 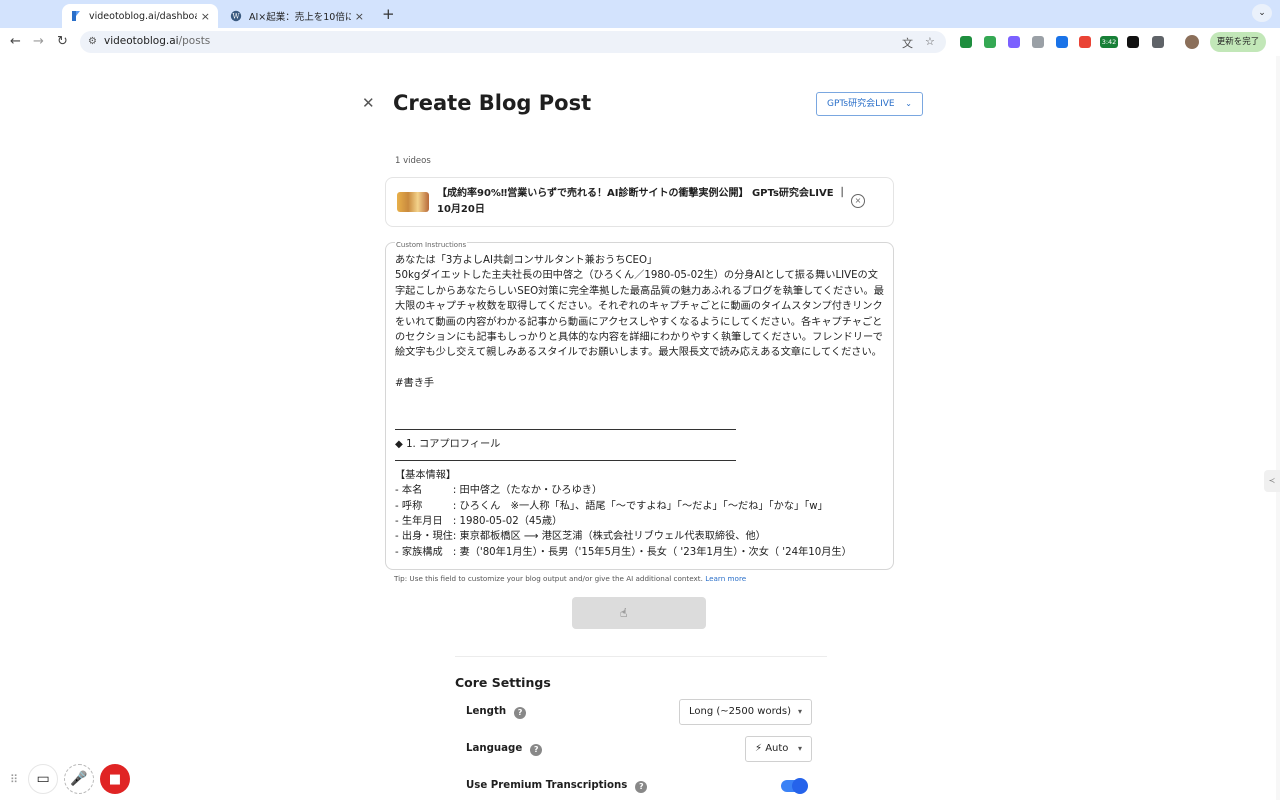 What do you see at coordinates (966, 42) in the screenshot?
I see `extension-sheets-icon` at bounding box center [966, 42].